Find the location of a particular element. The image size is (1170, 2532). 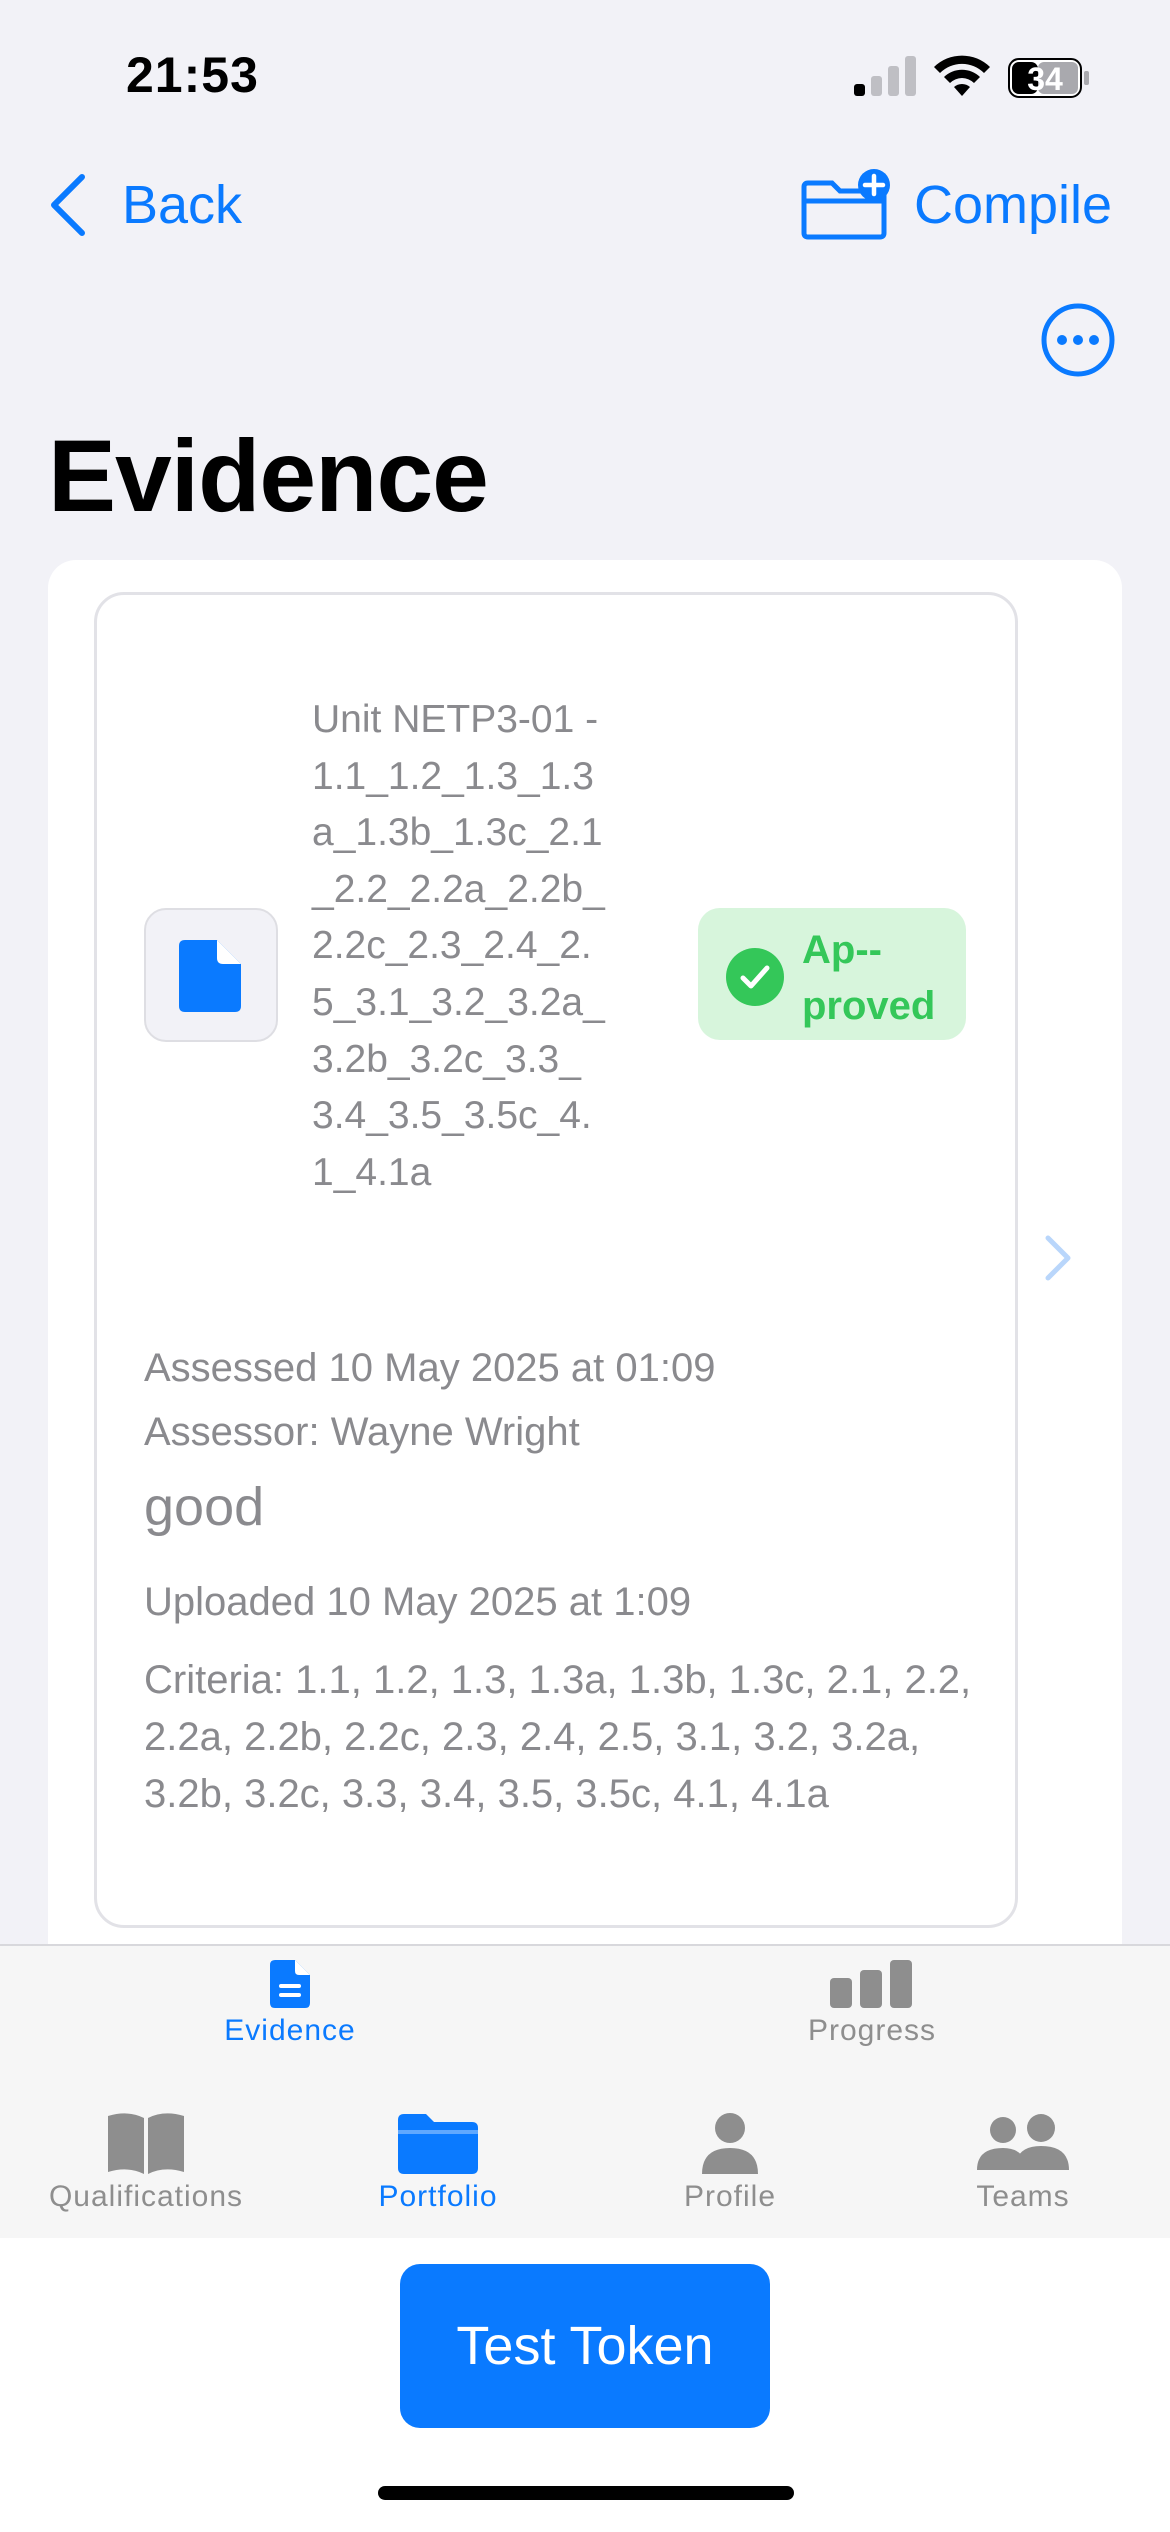

main-tab-bar: Qualifications Portfolio Profile Teams is located at coordinates (585, 2166).